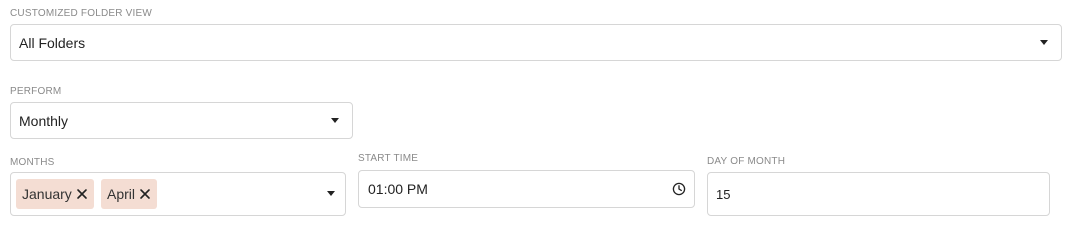 This screenshot has height=240, width=1068. Describe the element at coordinates (178, 194) in the screenshot. I see `months-multiselect: January April` at that location.